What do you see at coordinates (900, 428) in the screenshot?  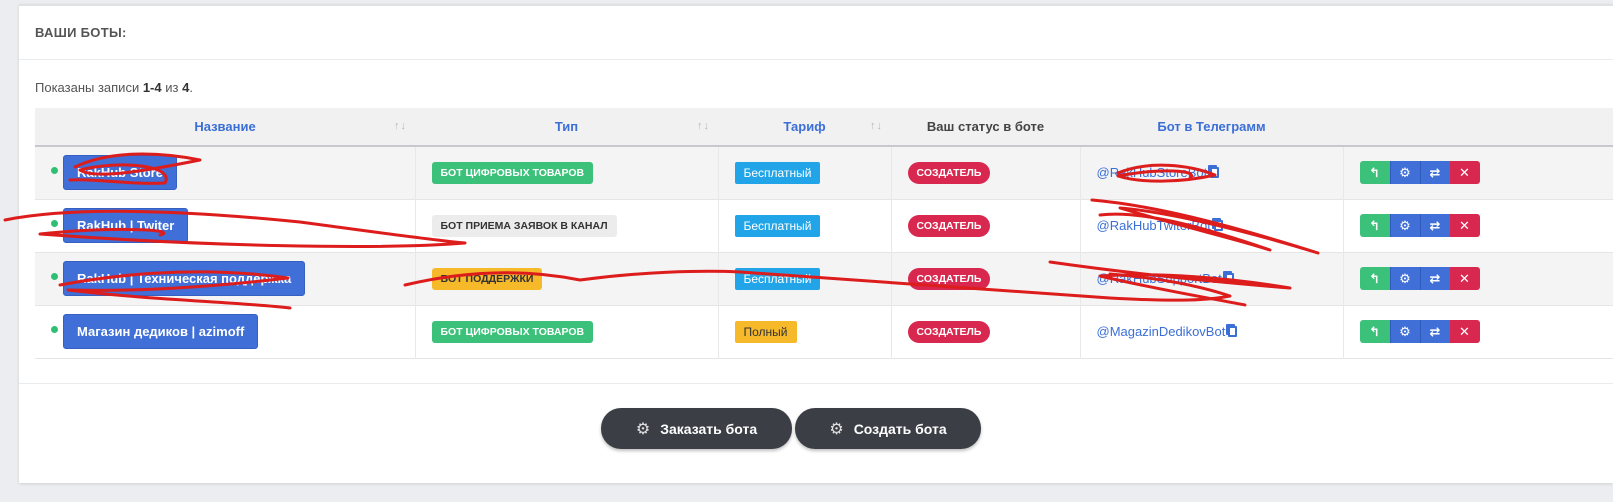 I see `create-bot-label: Создать бота` at bounding box center [900, 428].